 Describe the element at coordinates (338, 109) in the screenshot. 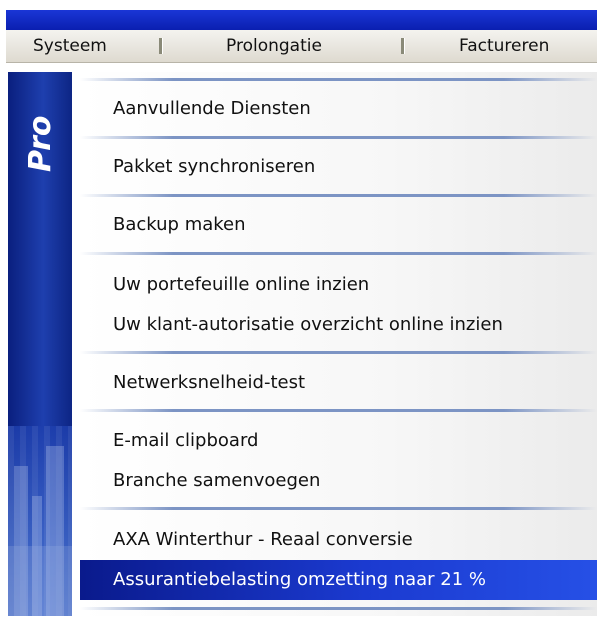

I see `menu-item-aanvullende-diensten: Aanvullende Diensten` at that location.